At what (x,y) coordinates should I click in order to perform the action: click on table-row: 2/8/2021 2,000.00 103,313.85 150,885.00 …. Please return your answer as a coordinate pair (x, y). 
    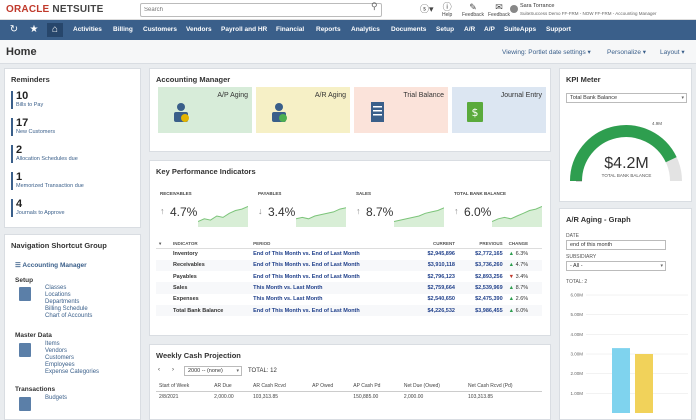
    Looking at the image, I should click on (349, 397).